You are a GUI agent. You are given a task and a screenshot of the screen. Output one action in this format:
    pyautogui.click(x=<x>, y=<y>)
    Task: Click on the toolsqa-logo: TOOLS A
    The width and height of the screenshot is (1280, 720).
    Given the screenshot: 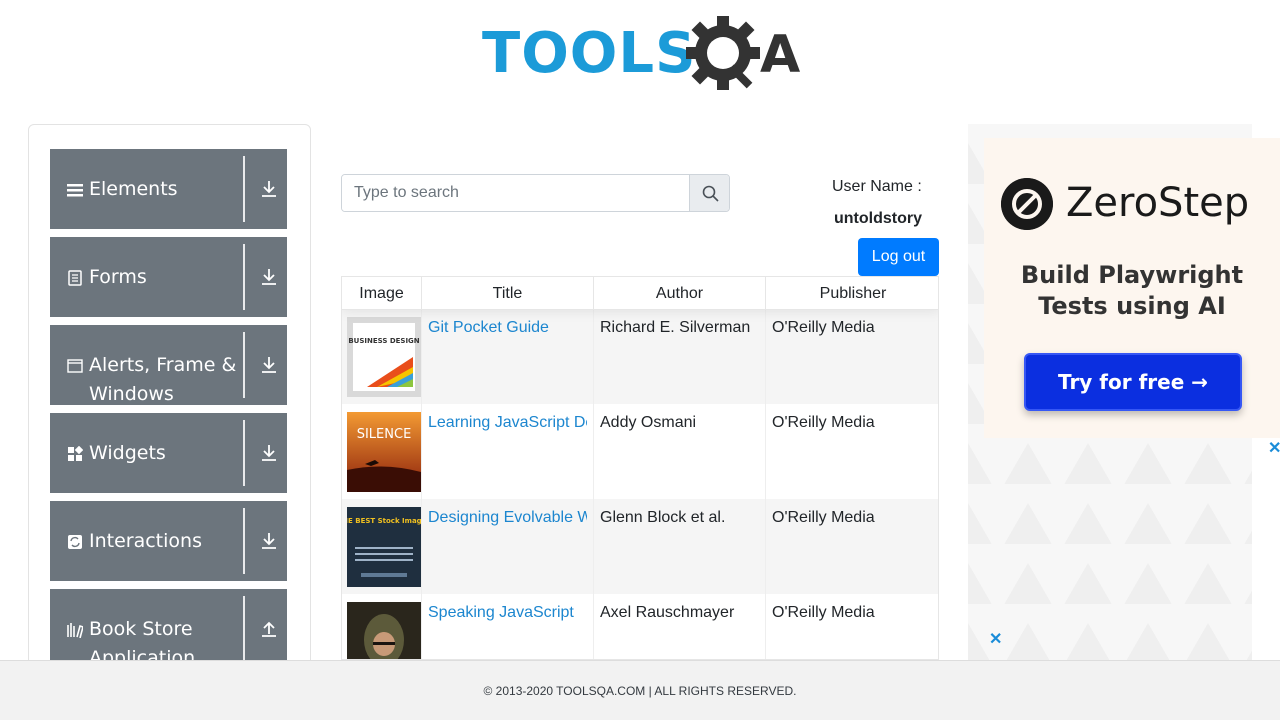 What is the action you would take?
    pyautogui.click(x=643, y=53)
    